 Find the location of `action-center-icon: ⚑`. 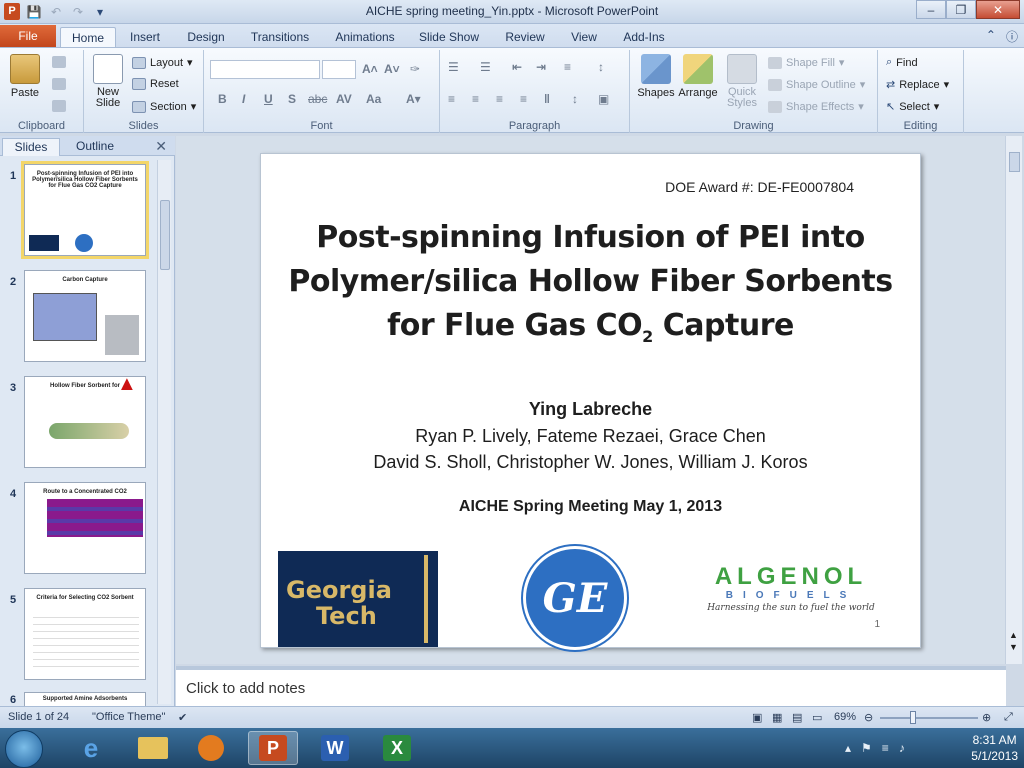

action-center-icon: ⚑ is located at coordinates (866, 748).